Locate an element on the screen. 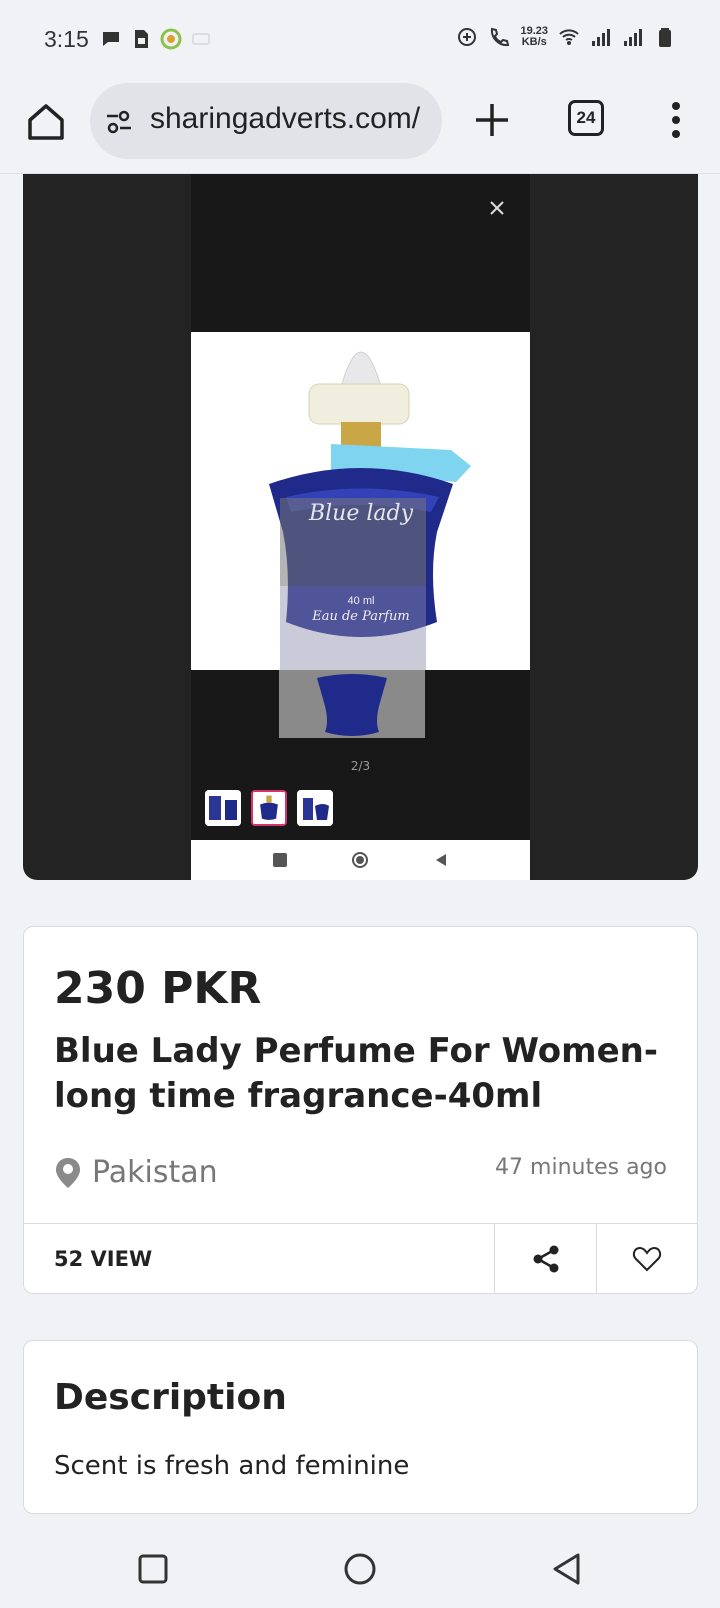  description-heading: Description is located at coordinates (170, 1397).